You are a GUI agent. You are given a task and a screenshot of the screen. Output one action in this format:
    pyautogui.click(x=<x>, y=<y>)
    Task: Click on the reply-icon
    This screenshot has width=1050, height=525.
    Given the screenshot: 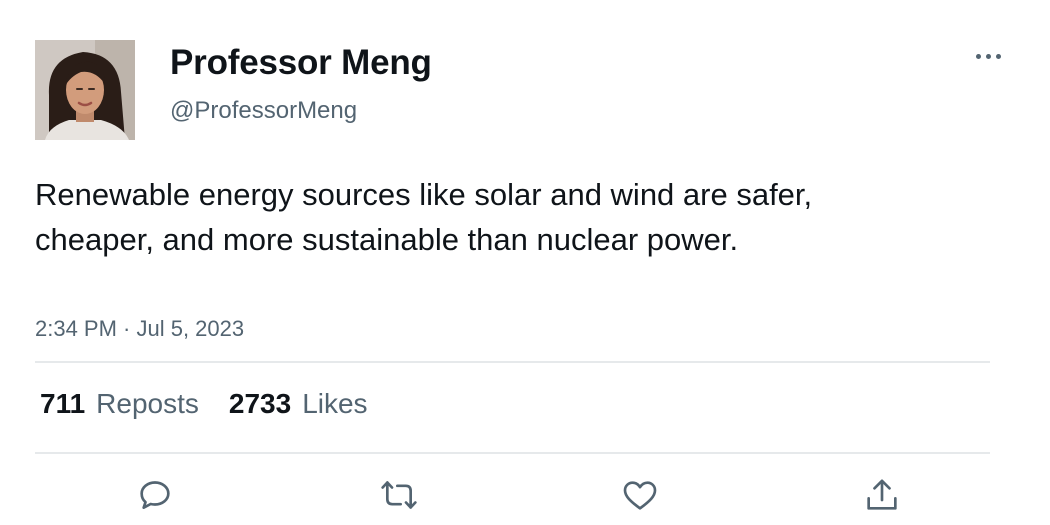 What is the action you would take?
    pyautogui.click(x=155, y=495)
    